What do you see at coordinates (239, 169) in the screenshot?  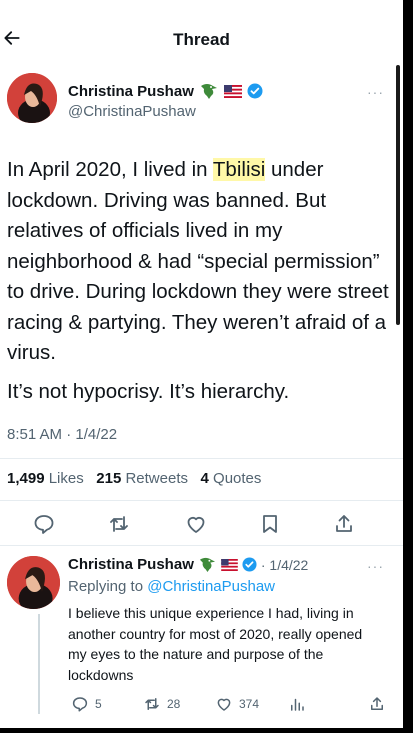 I see `highlighted-text: Tbilisi` at bounding box center [239, 169].